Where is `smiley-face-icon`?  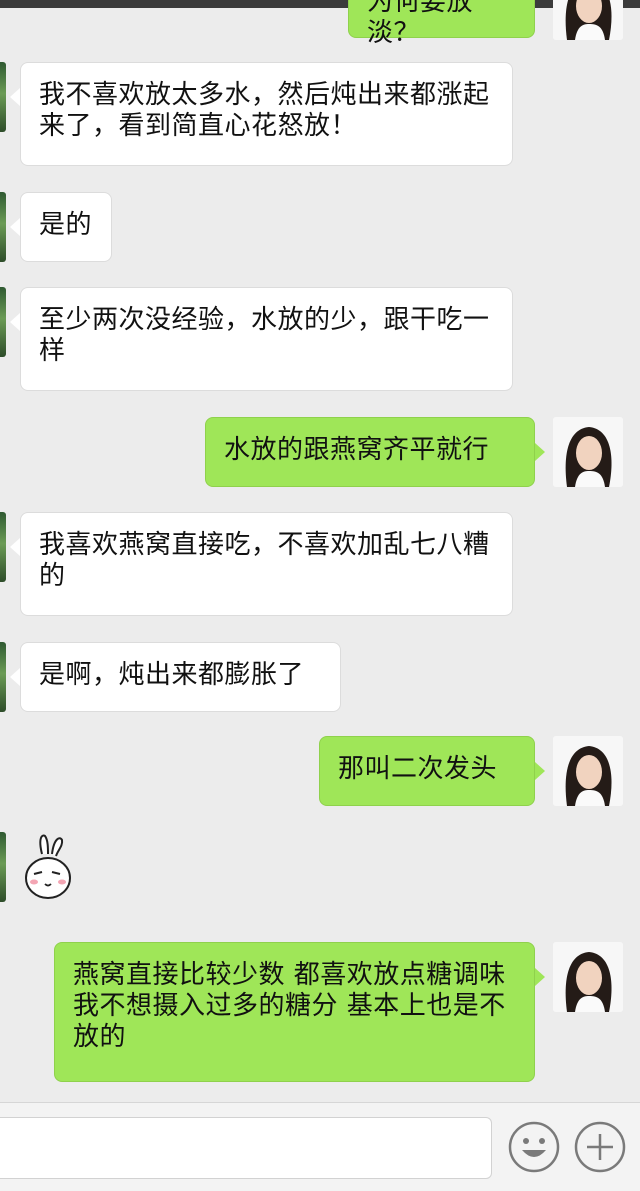 smiley-face-icon is located at coordinates (534, 1147).